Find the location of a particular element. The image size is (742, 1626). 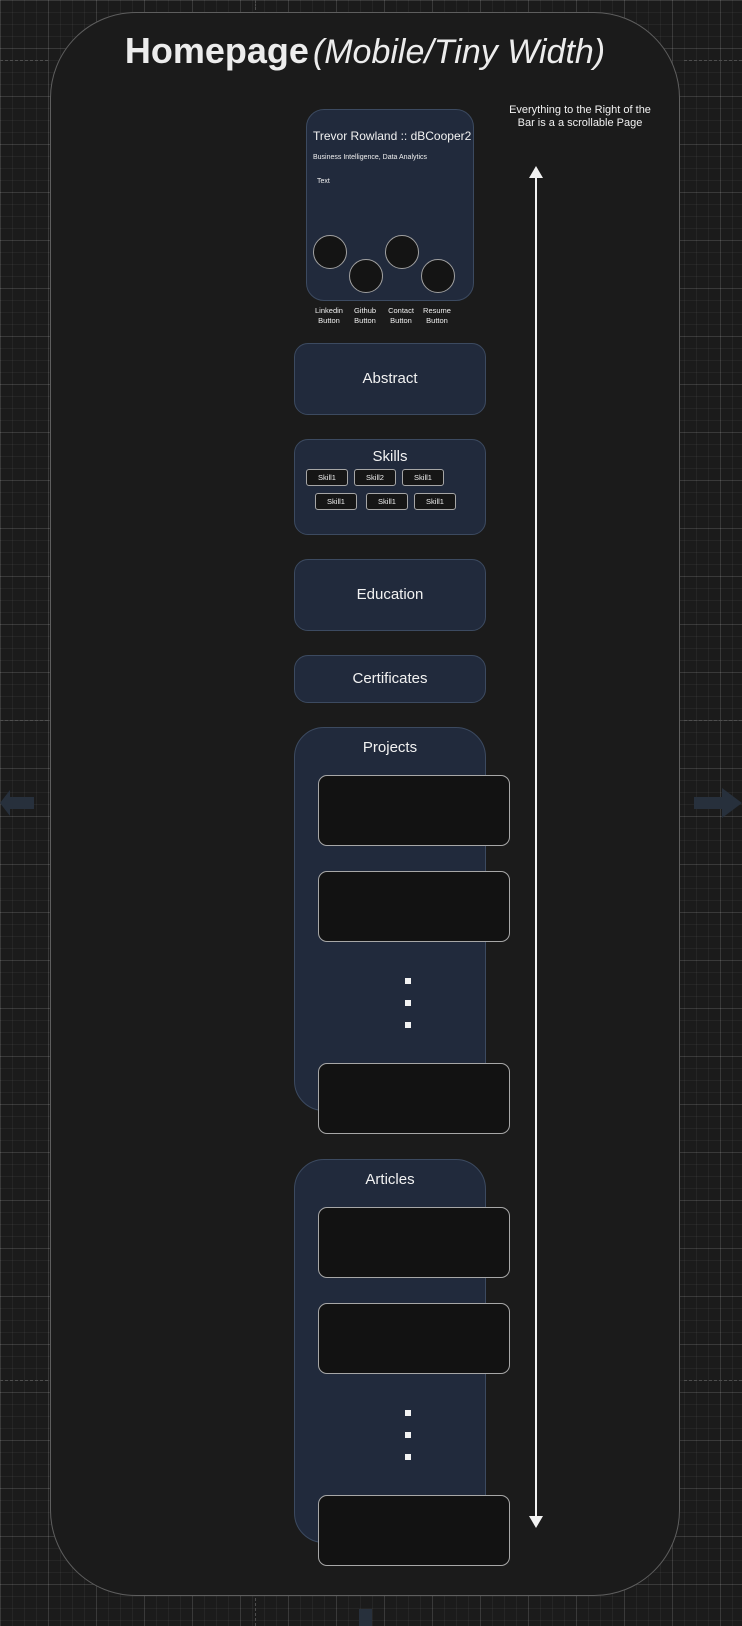

resume-button is located at coordinates (438, 276).